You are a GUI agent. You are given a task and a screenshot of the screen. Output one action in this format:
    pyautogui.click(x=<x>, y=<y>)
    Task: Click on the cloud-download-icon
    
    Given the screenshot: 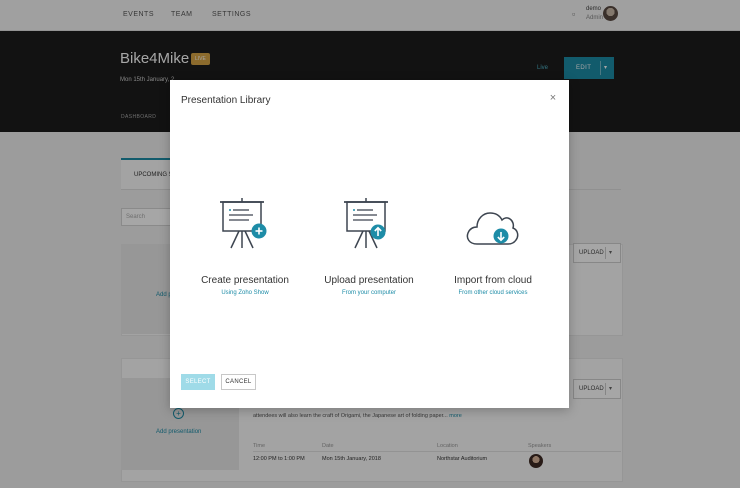 What is the action you would take?
    pyautogui.click(x=492, y=228)
    